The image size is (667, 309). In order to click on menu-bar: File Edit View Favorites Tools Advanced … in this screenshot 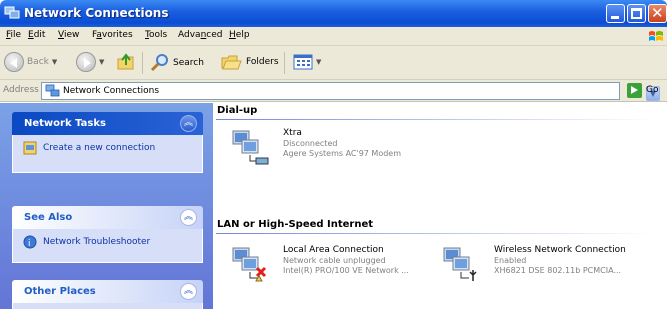, I will do `click(333, 36)`.